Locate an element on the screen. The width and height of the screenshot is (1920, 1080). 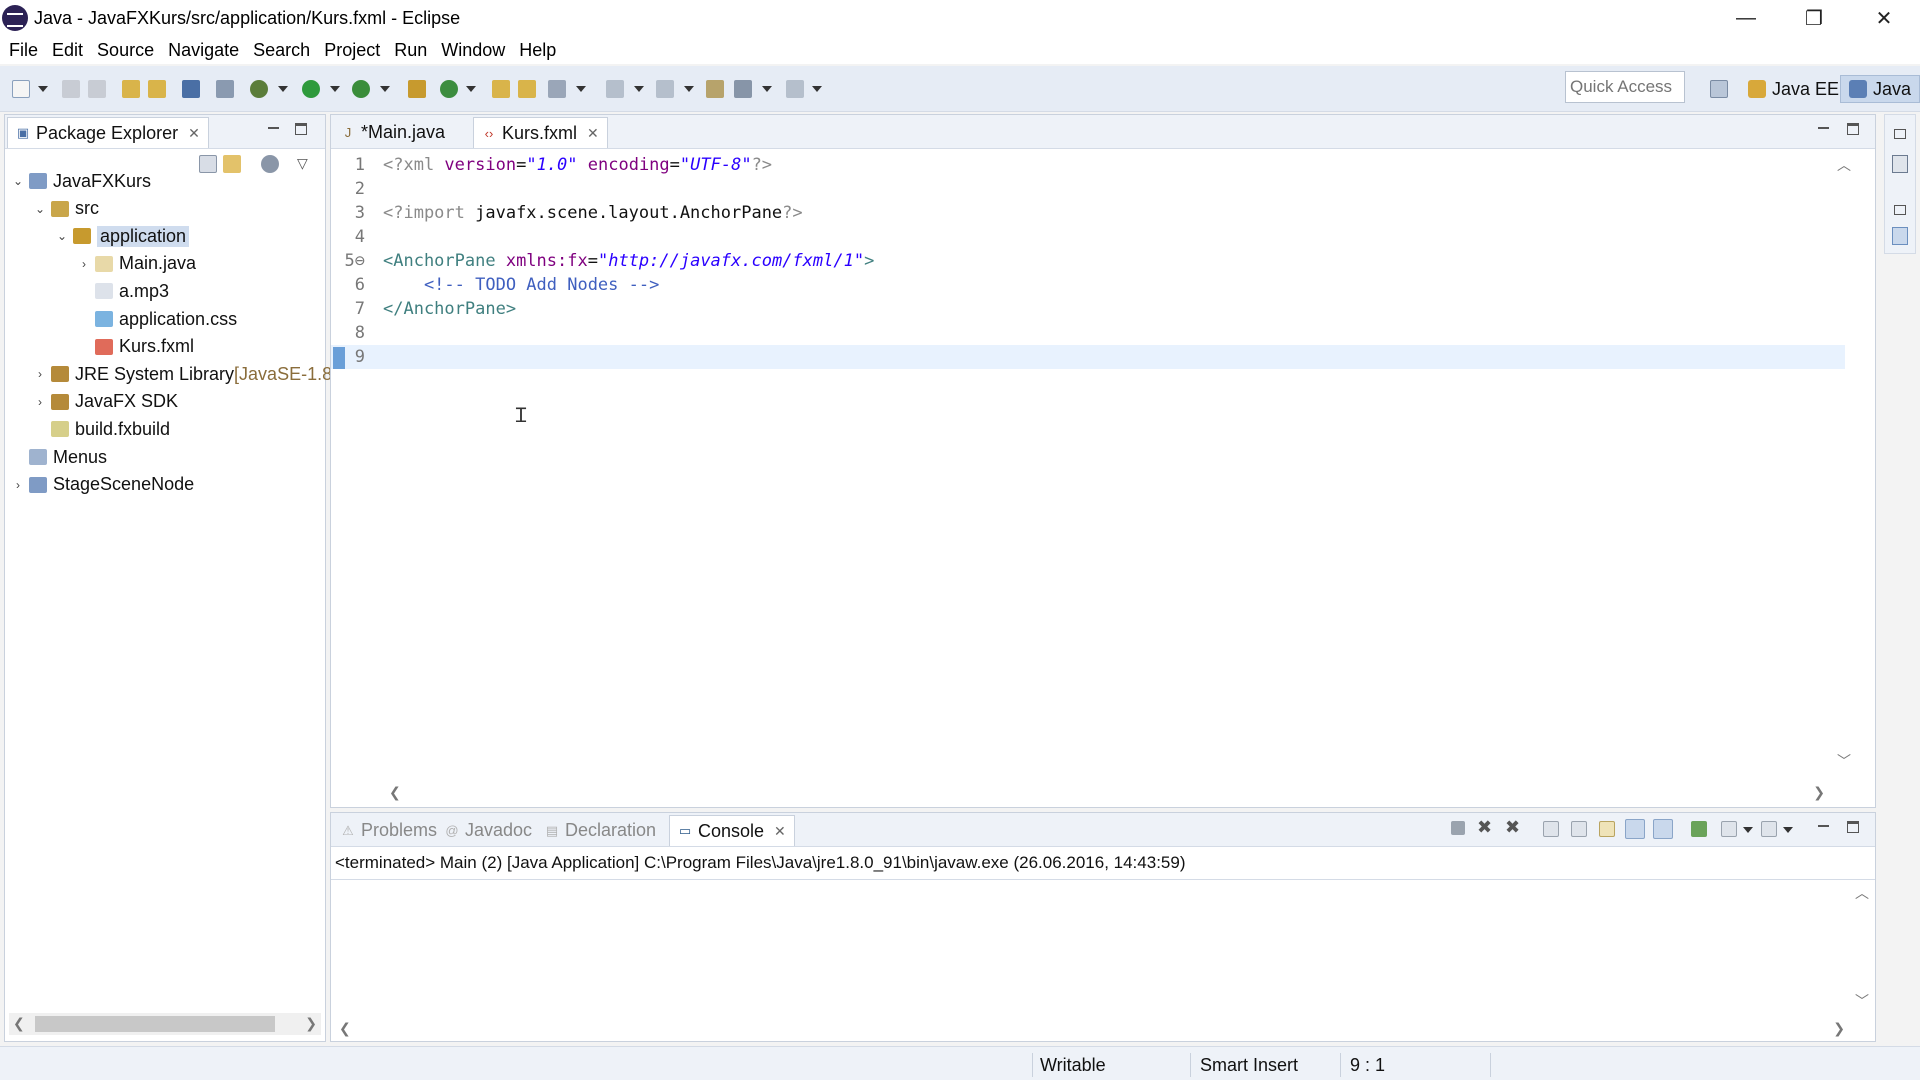
tab-kurs-fxml: ‹› Kurs.fxml ✕ is located at coordinates (540, 132).